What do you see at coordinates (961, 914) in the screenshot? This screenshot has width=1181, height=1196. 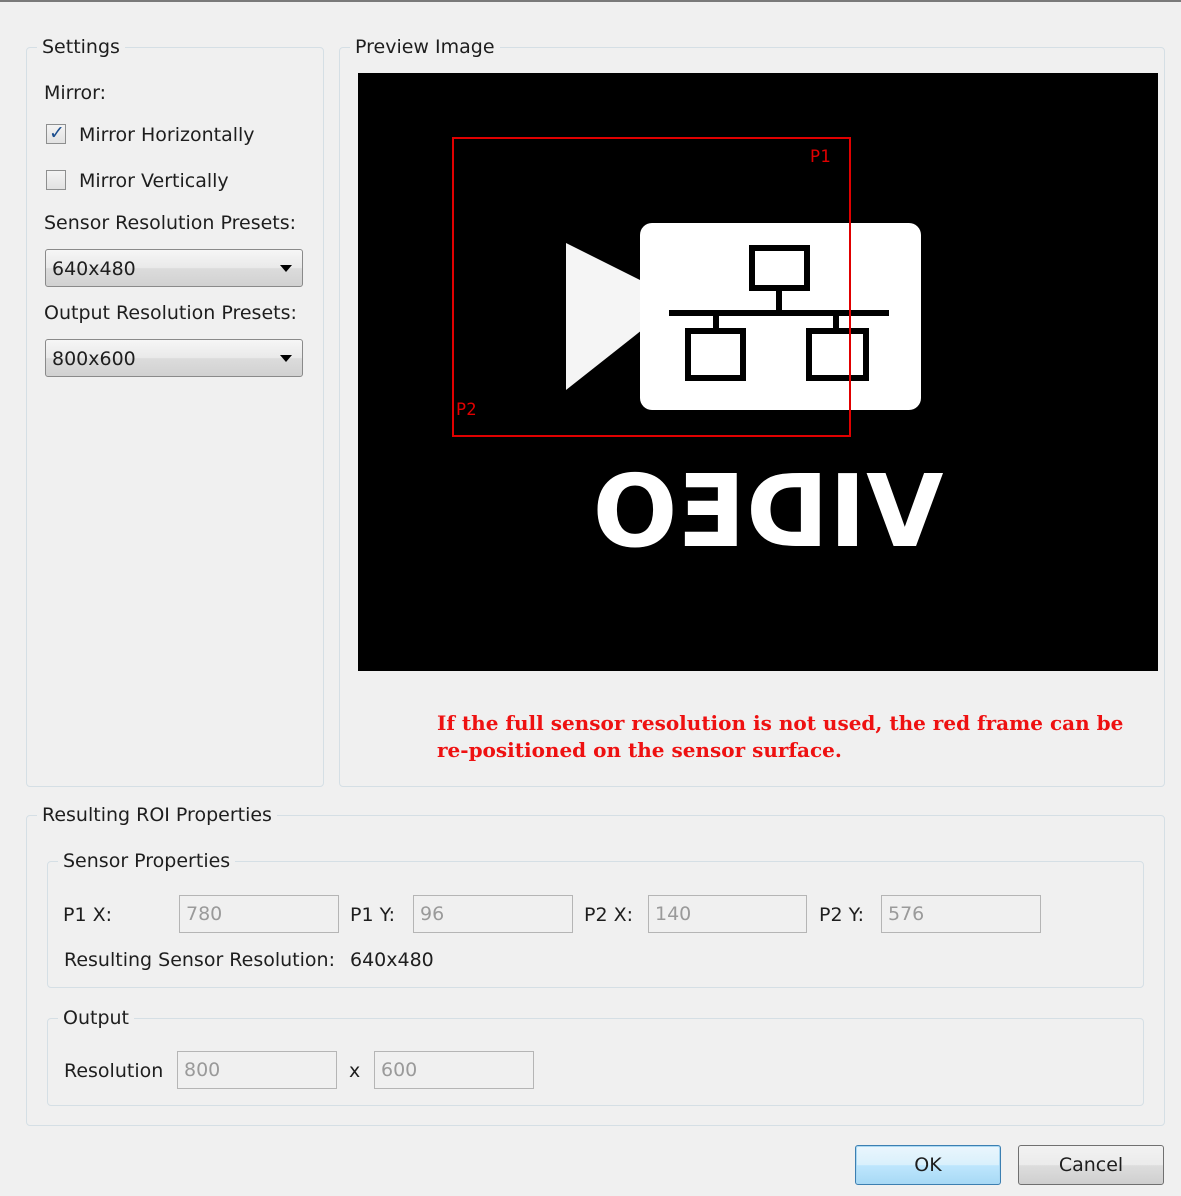 I see `p2y-field: 576` at bounding box center [961, 914].